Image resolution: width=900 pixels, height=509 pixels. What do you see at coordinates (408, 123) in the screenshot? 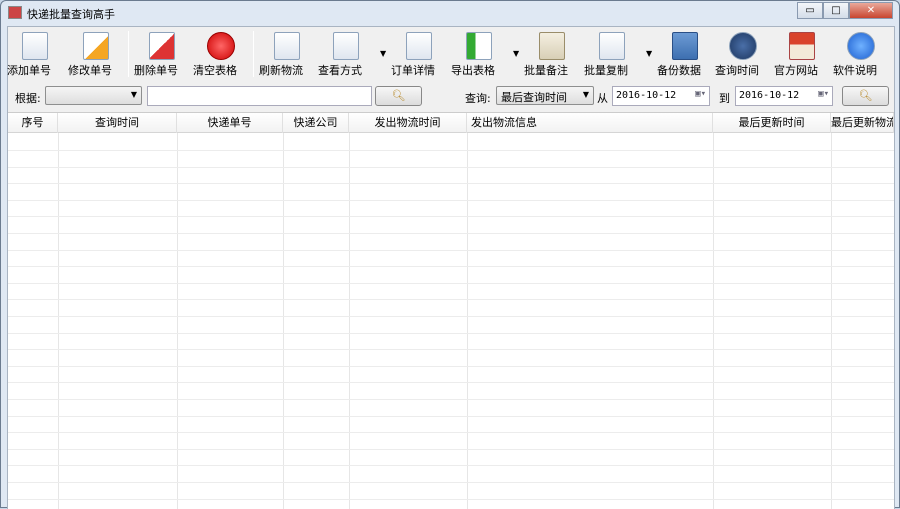
I see `column-header: 发出物流时间` at bounding box center [408, 123].